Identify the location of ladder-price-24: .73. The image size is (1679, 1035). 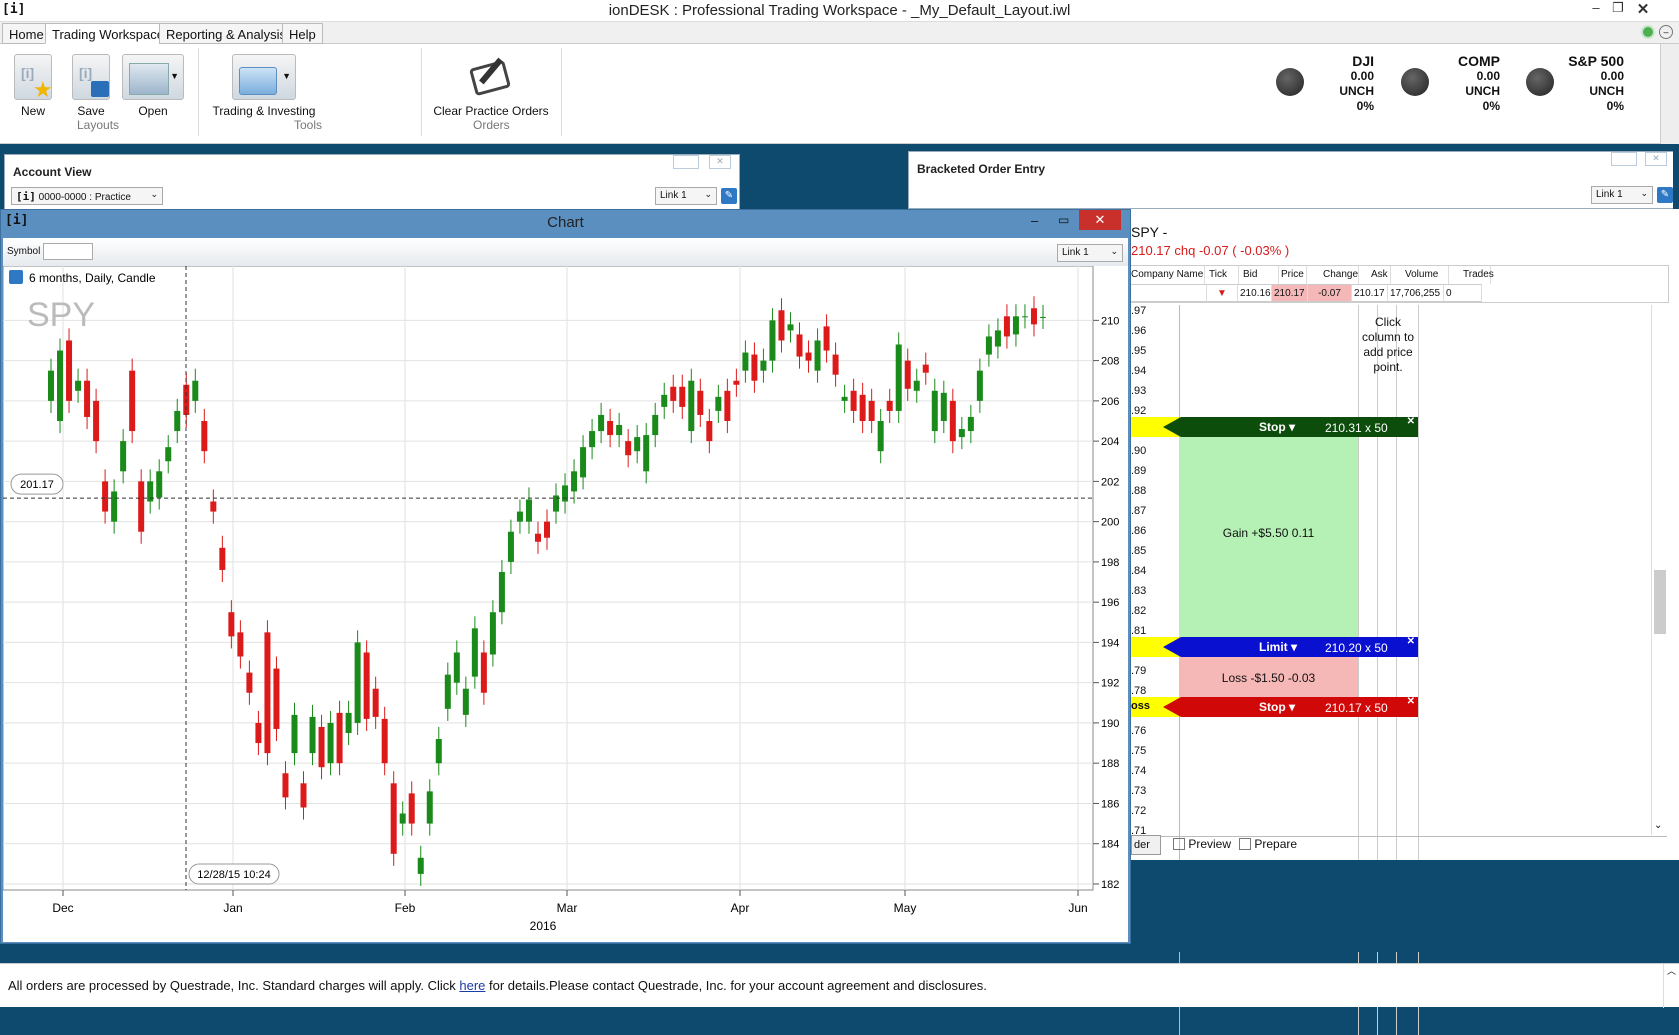
(1138, 791).